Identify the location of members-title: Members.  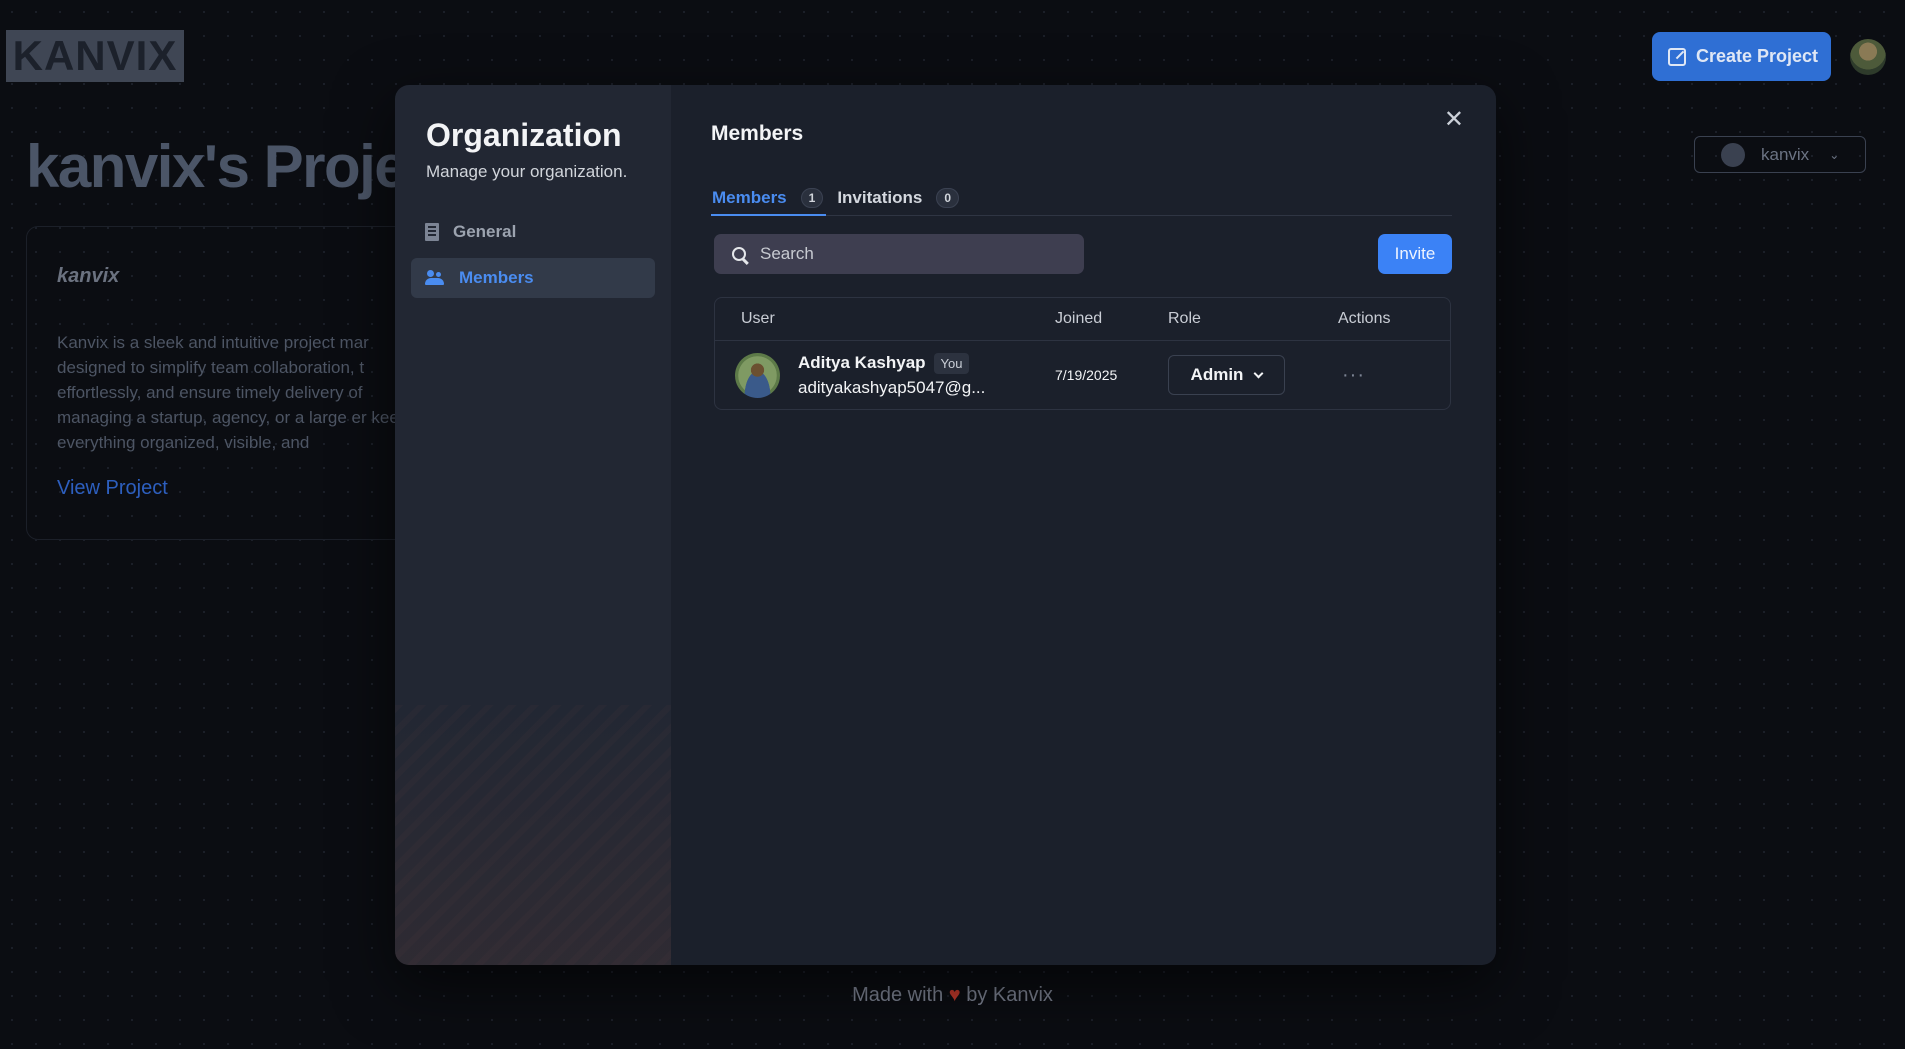
(757, 133).